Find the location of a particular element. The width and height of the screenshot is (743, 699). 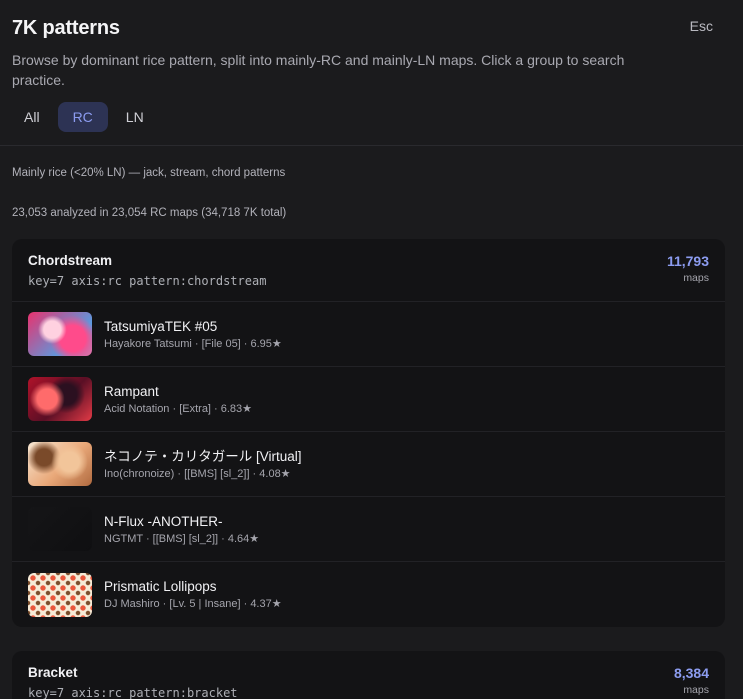

group-query: key=7 axis:rc pattern:bracket is located at coordinates (133, 692).